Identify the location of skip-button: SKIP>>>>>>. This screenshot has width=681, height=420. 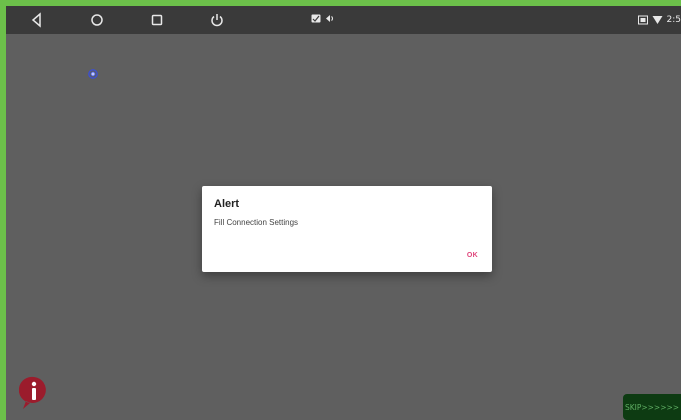
(652, 407).